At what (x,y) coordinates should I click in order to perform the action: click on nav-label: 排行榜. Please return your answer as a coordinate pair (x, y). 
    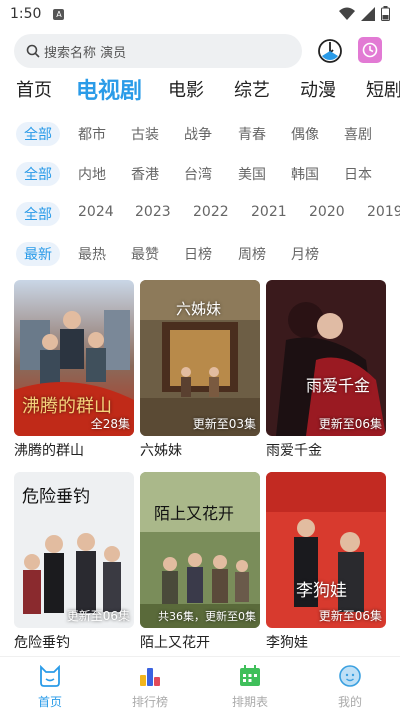
    Looking at the image, I should click on (149, 702).